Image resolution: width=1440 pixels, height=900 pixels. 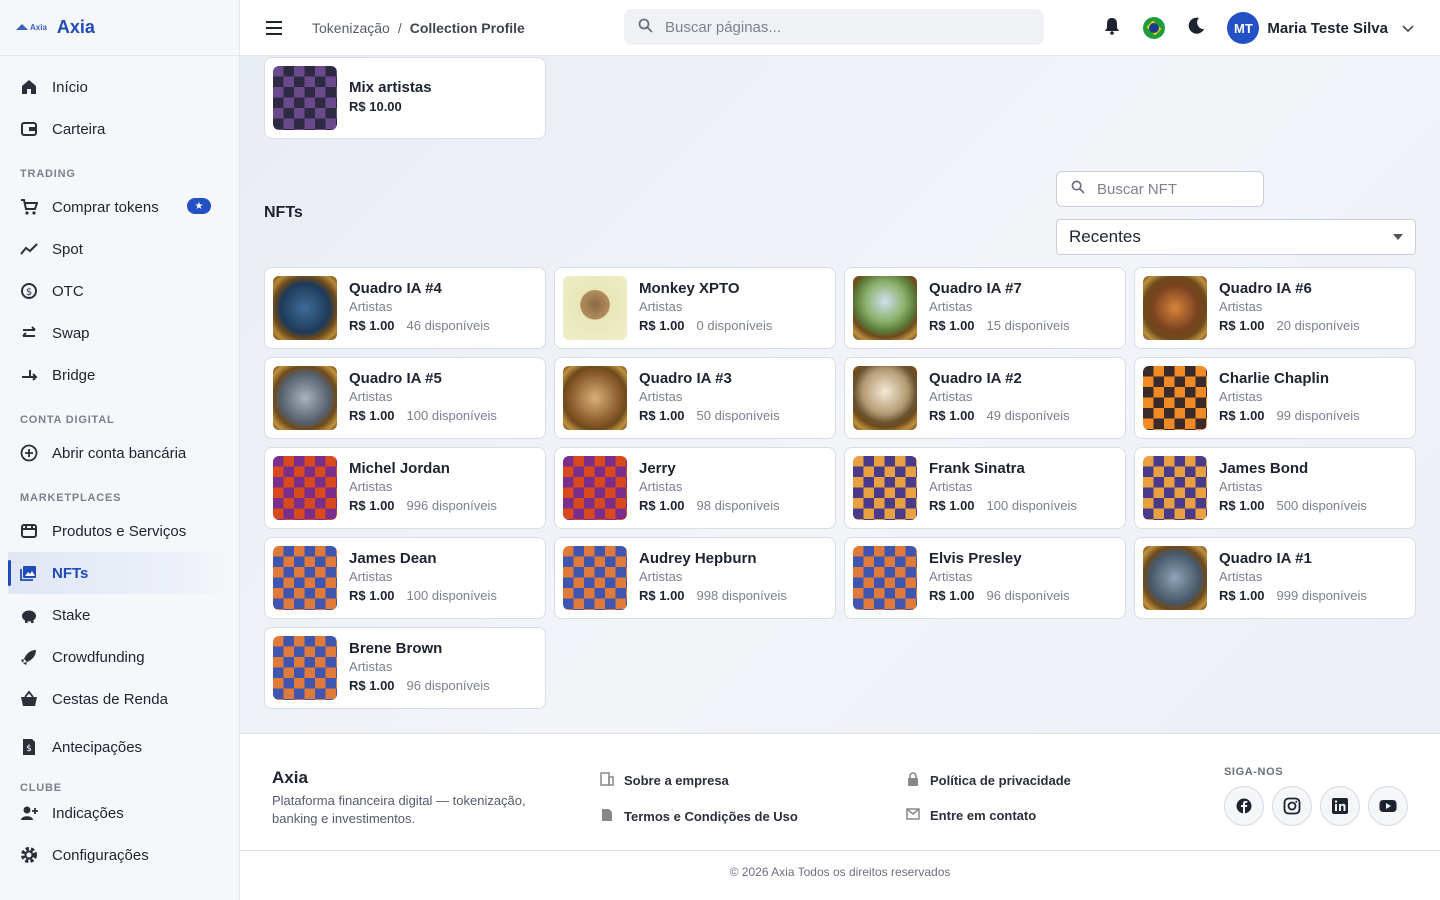 I want to click on nft-search-input: Buscar NFT, so click(x=1160, y=189).